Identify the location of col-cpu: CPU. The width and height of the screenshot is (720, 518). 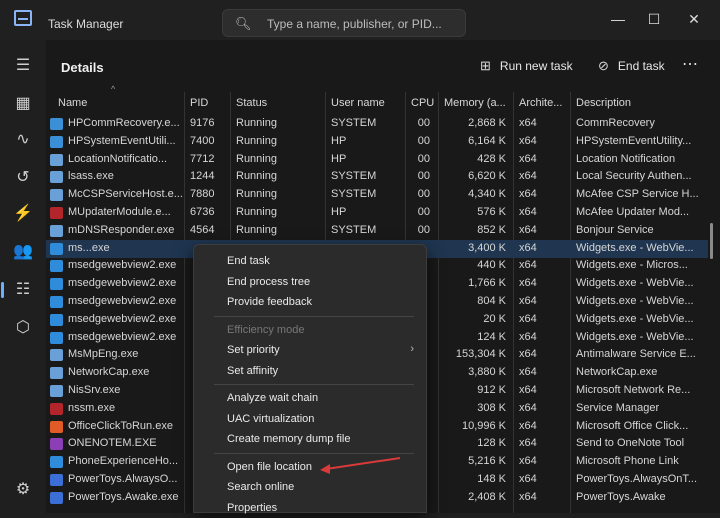
(422, 103).